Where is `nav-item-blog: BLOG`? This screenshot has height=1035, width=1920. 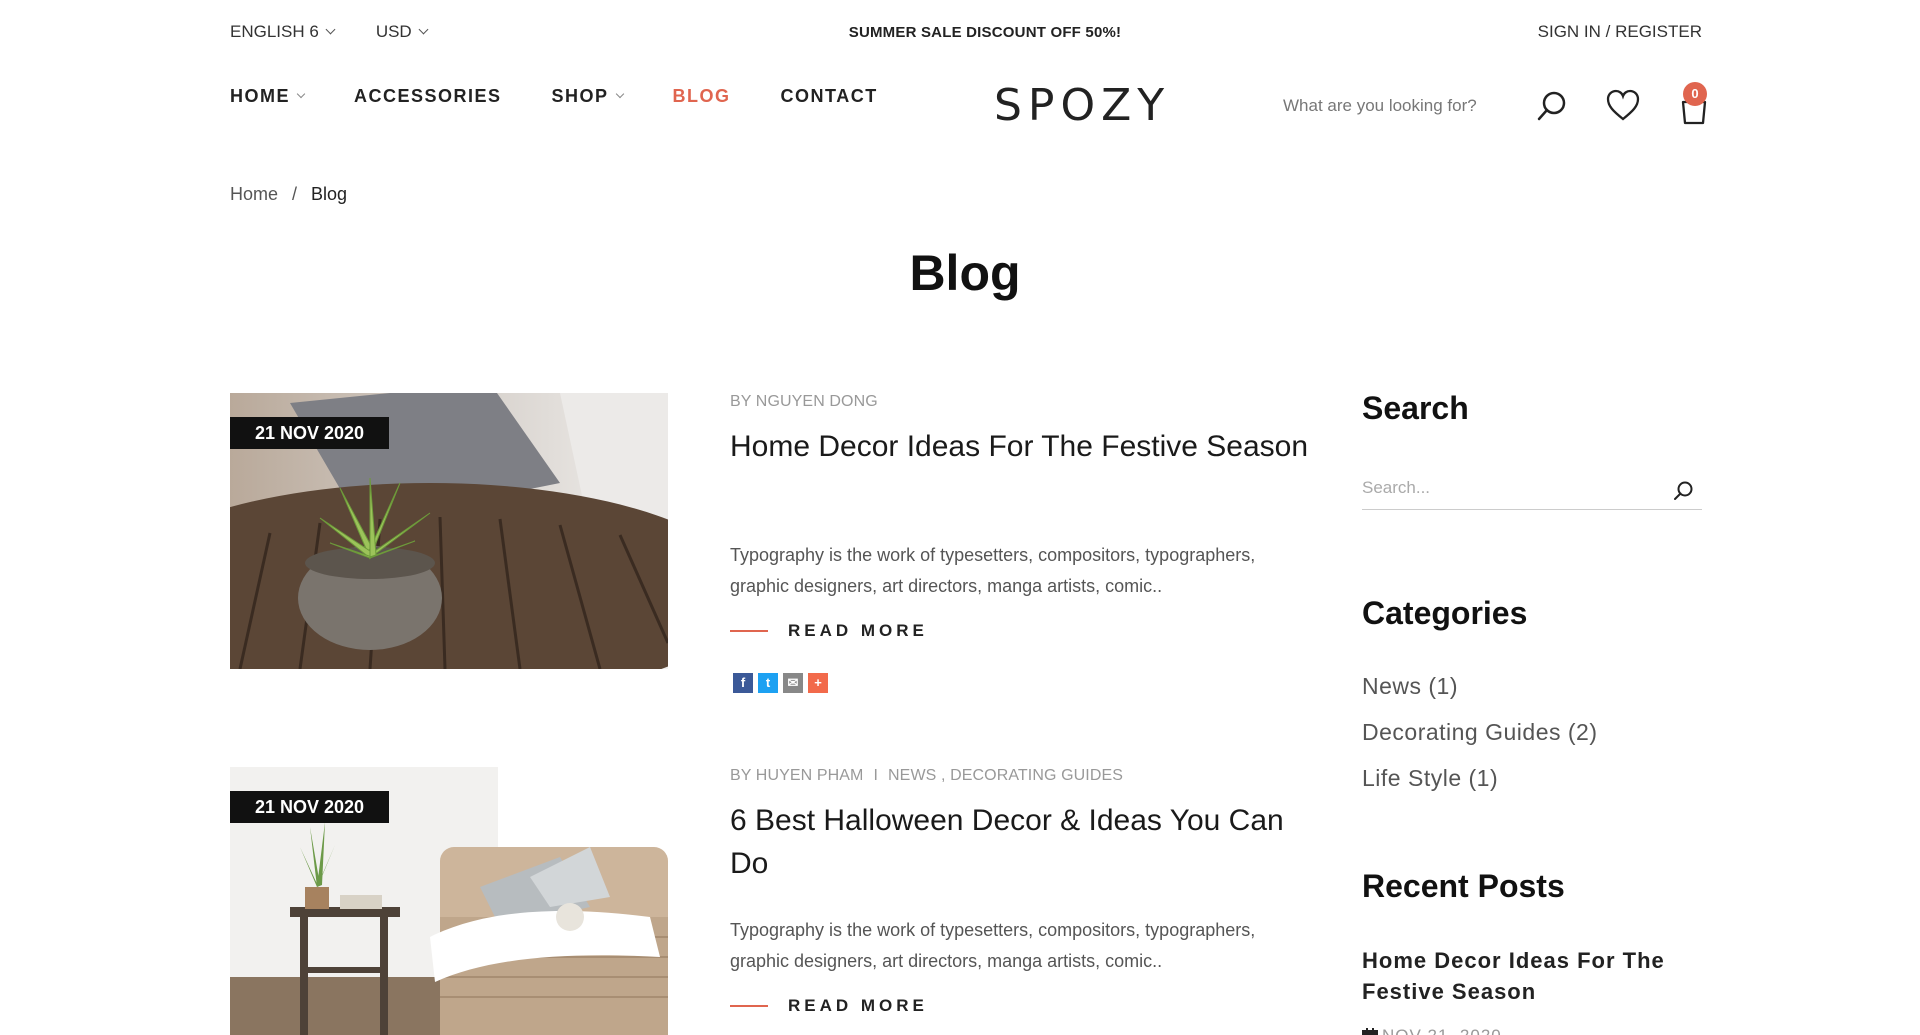
nav-item-blog: BLOG is located at coordinates (702, 96).